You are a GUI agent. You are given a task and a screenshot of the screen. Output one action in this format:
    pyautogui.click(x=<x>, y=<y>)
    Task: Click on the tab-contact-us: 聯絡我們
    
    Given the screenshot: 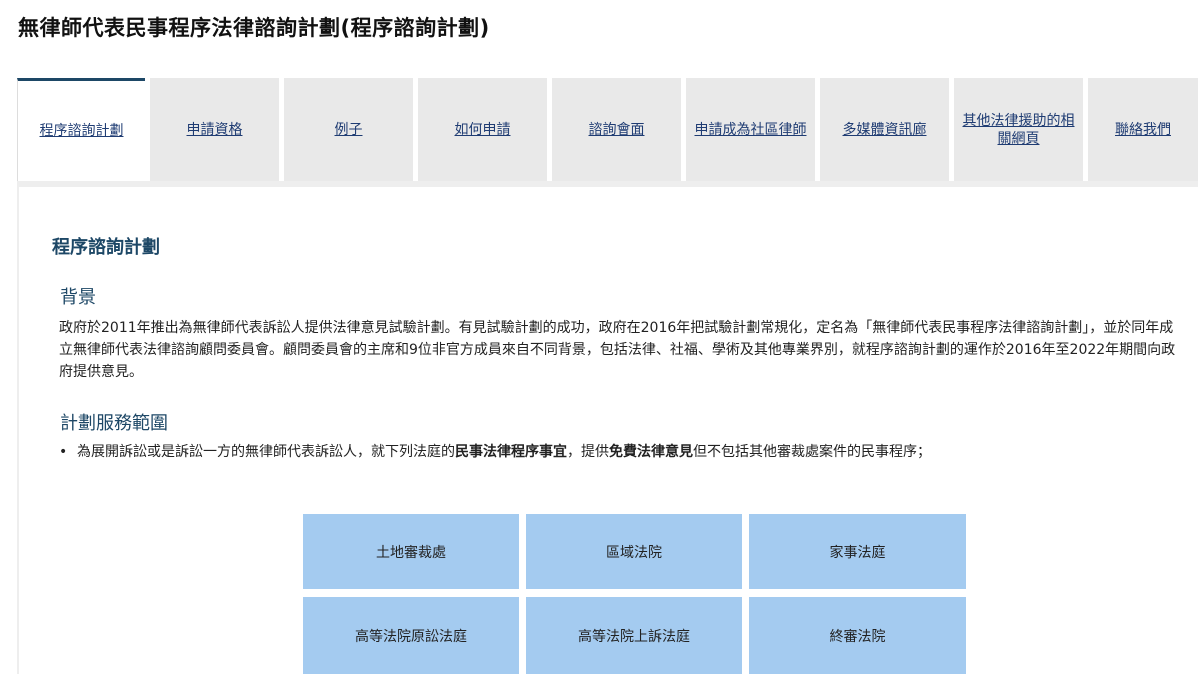 What is the action you would take?
    pyautogui.click(x=1143, y=129)
    